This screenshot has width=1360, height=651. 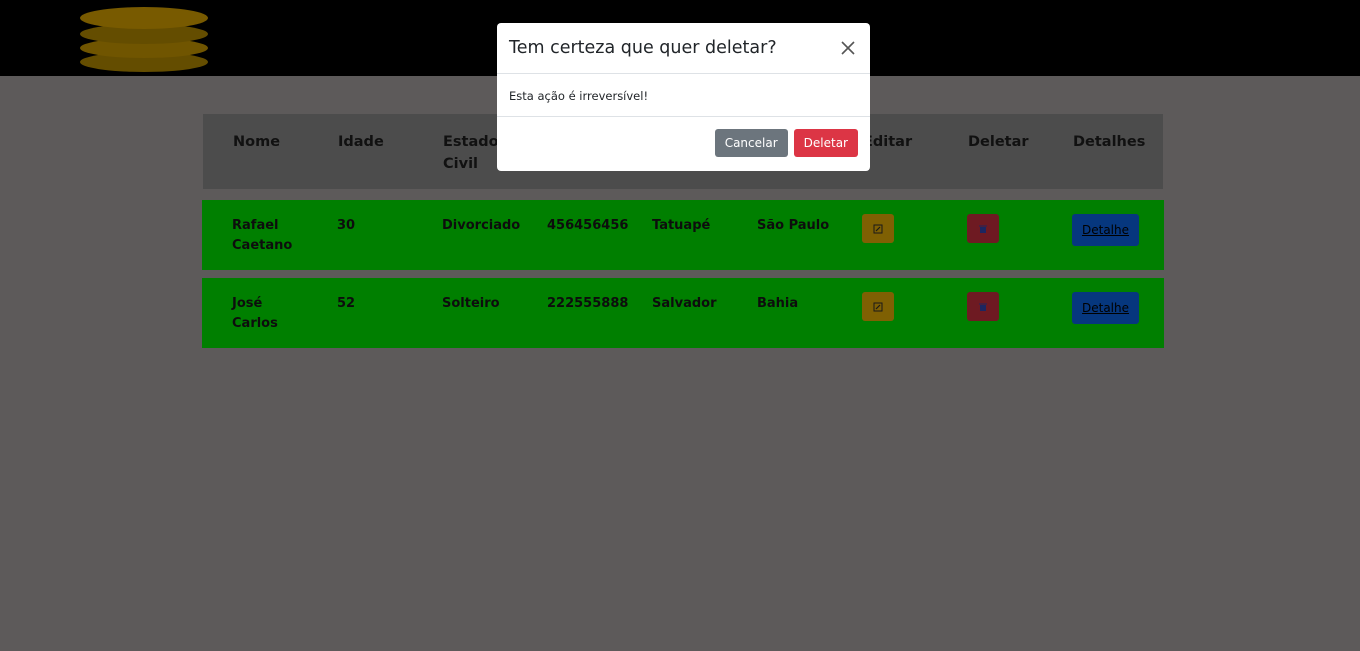 What do you see at coordinates (751, 143) in the screenshot?
I see `cancel-button: Cancelar` at bounding box center [751, 143].